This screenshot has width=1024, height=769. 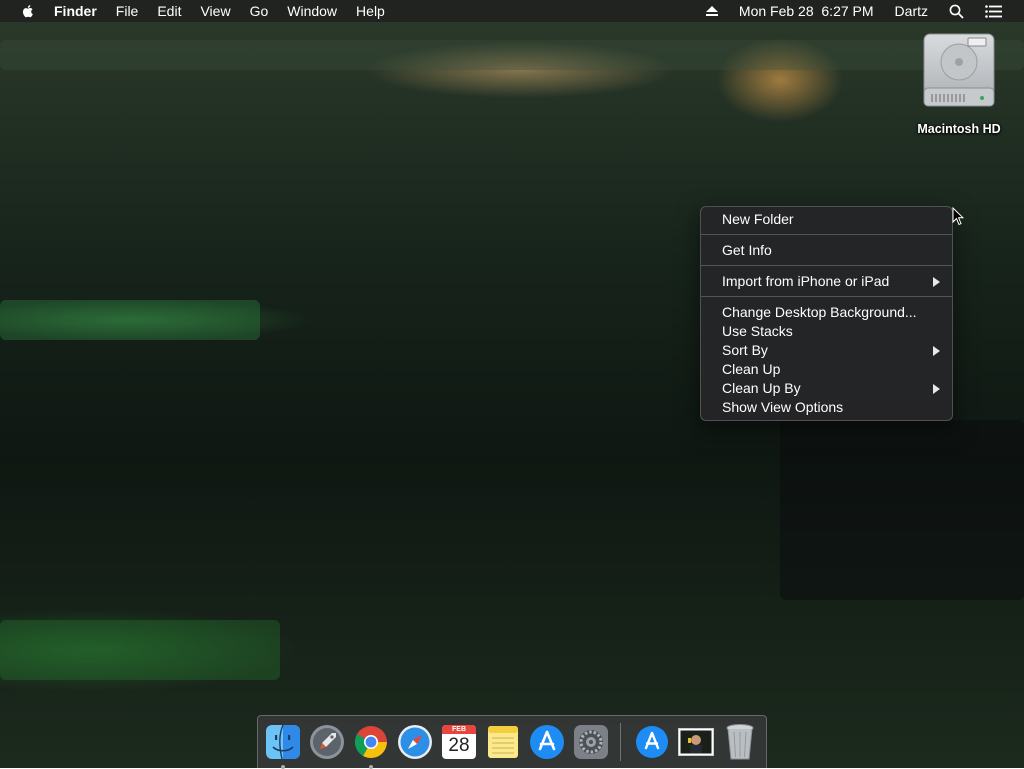 What do you see at coordinates (826, 350) in the screenshot?
I see `menu-item-sort-by: Sort By` at bounding box center [826, 350].